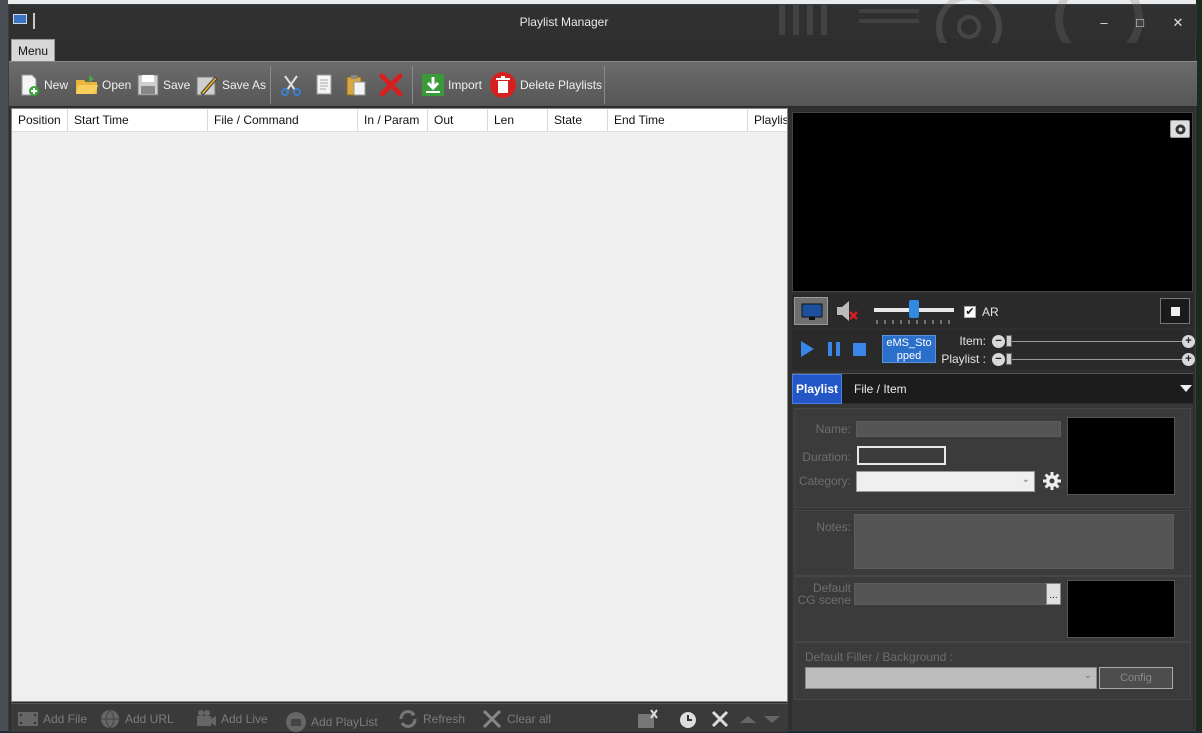 This screenshot has width=1202, height=733. Describe the element at coordinates (564, 22) in the screenshot. I see `window-title: Playlist Manager` at that location.